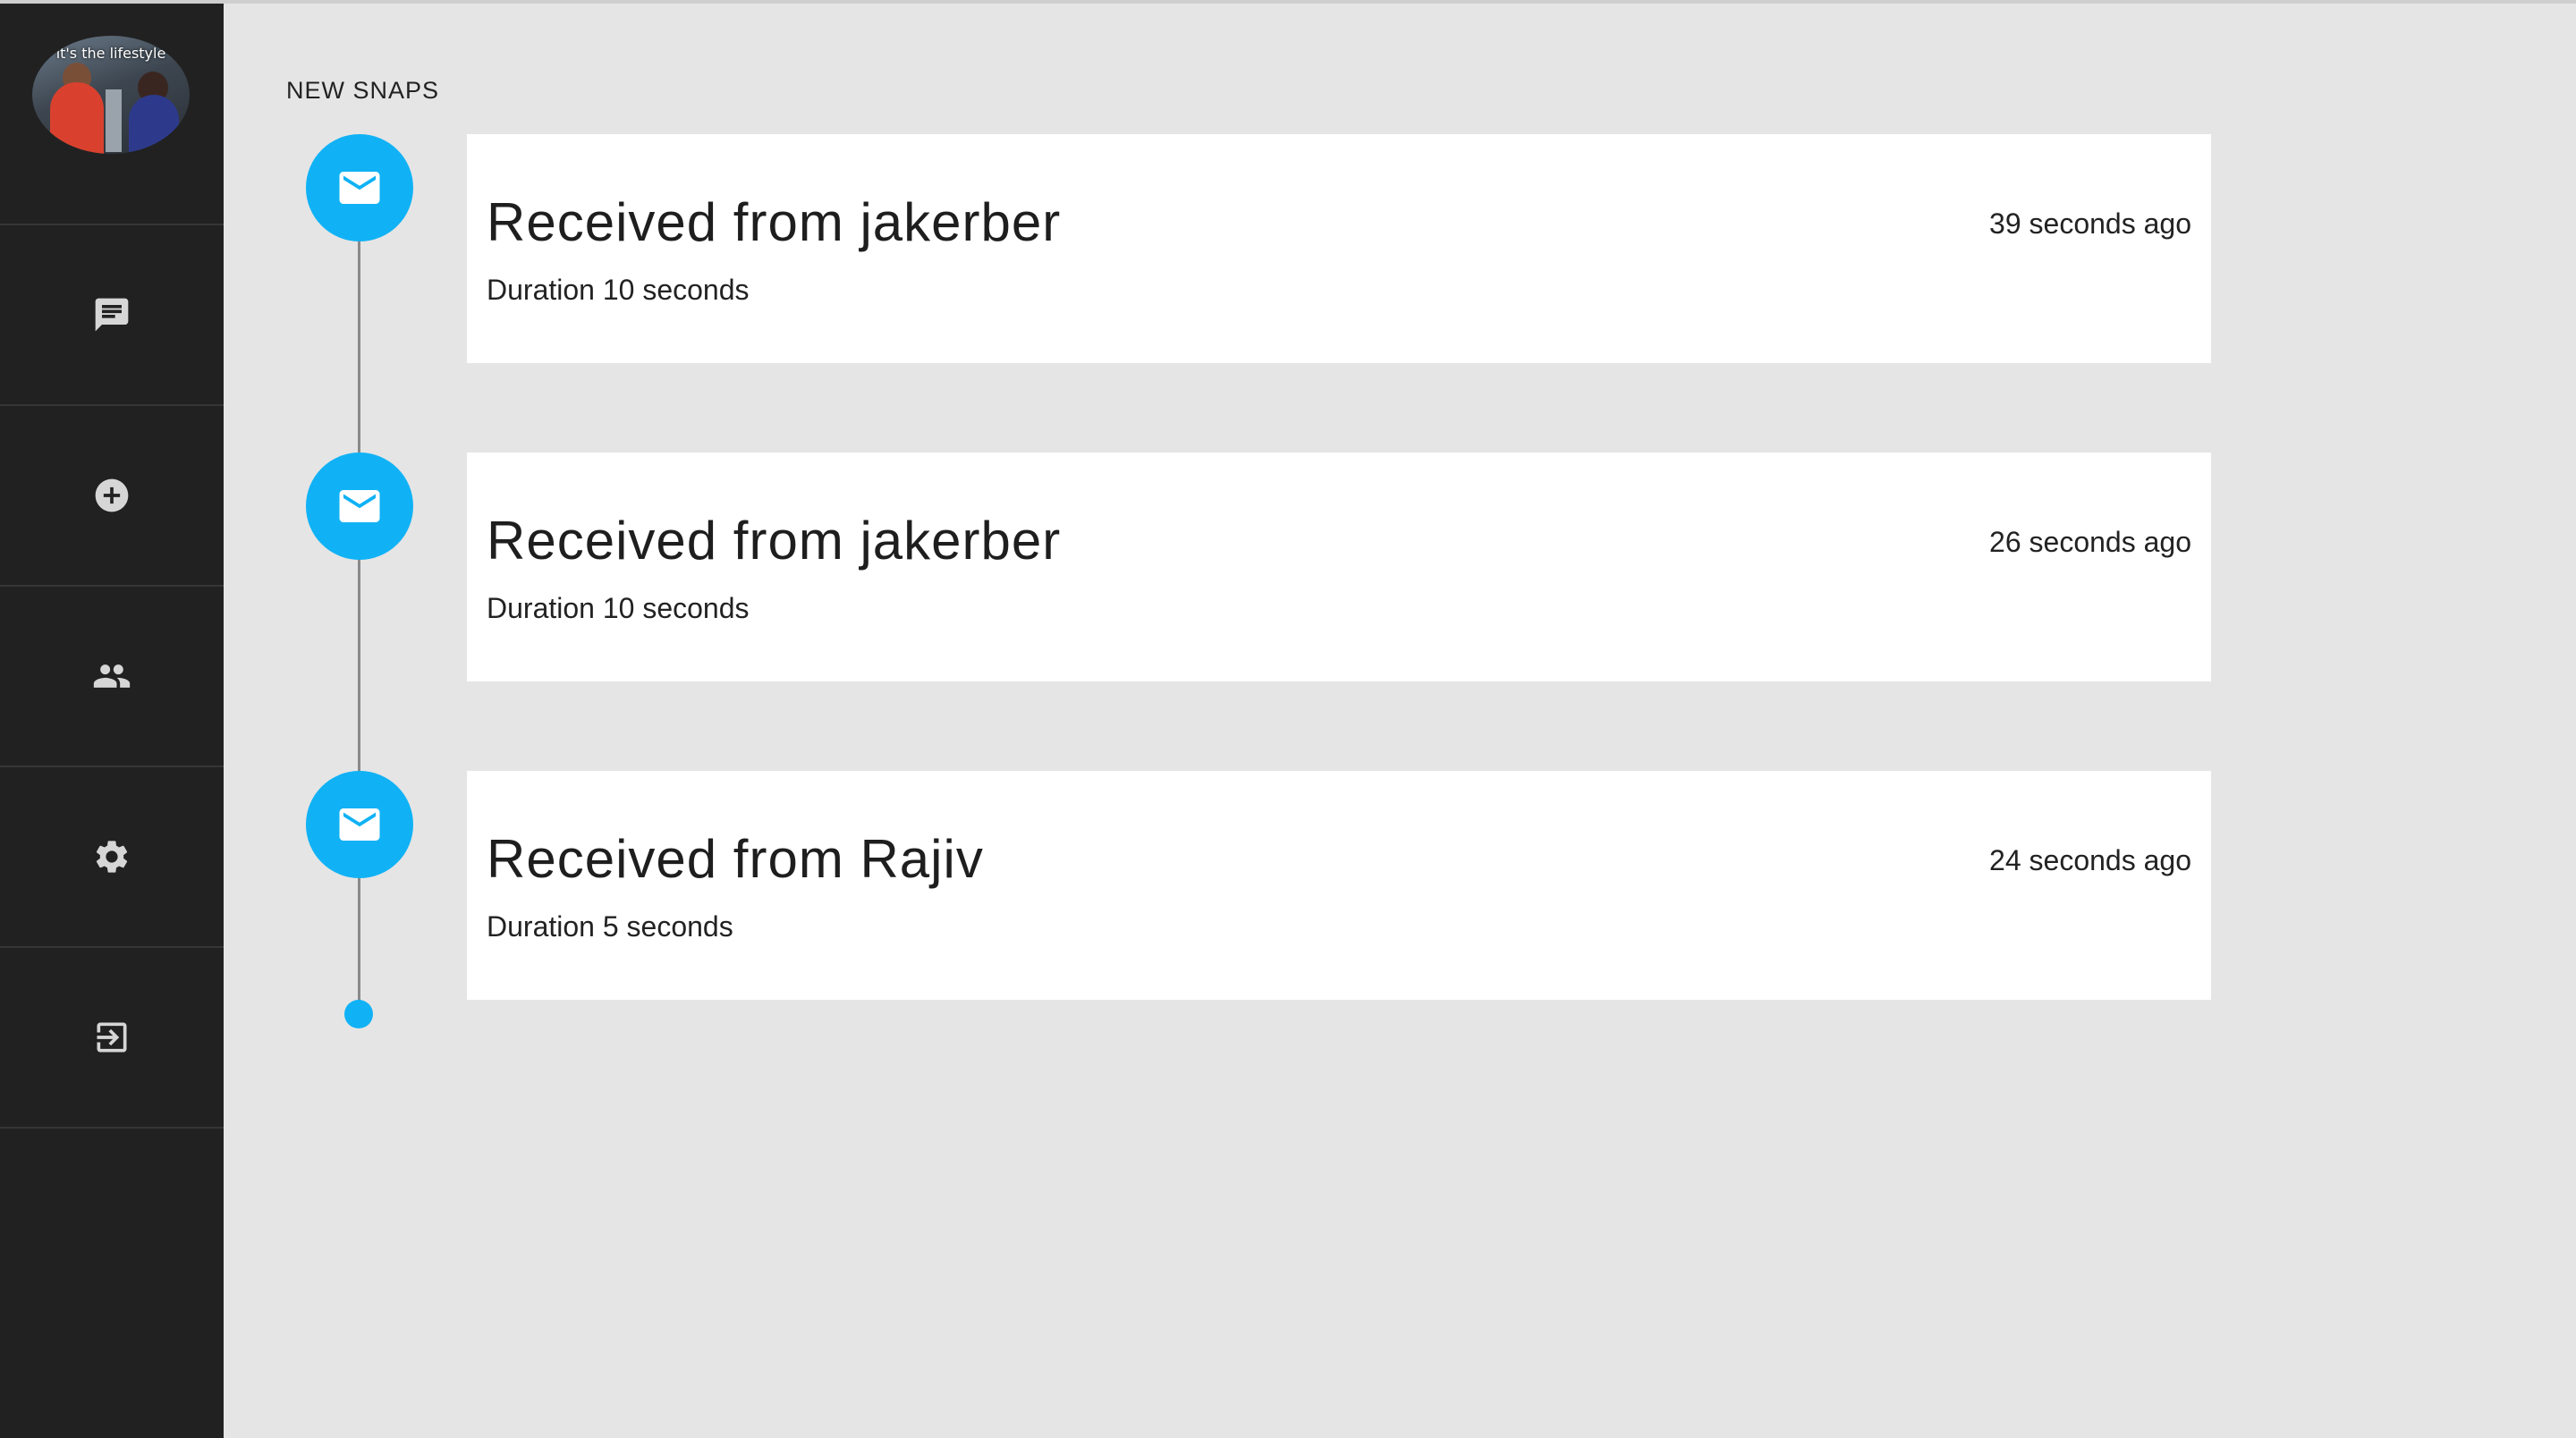  I want to click on sidebar-item-add, so click(112, 496).